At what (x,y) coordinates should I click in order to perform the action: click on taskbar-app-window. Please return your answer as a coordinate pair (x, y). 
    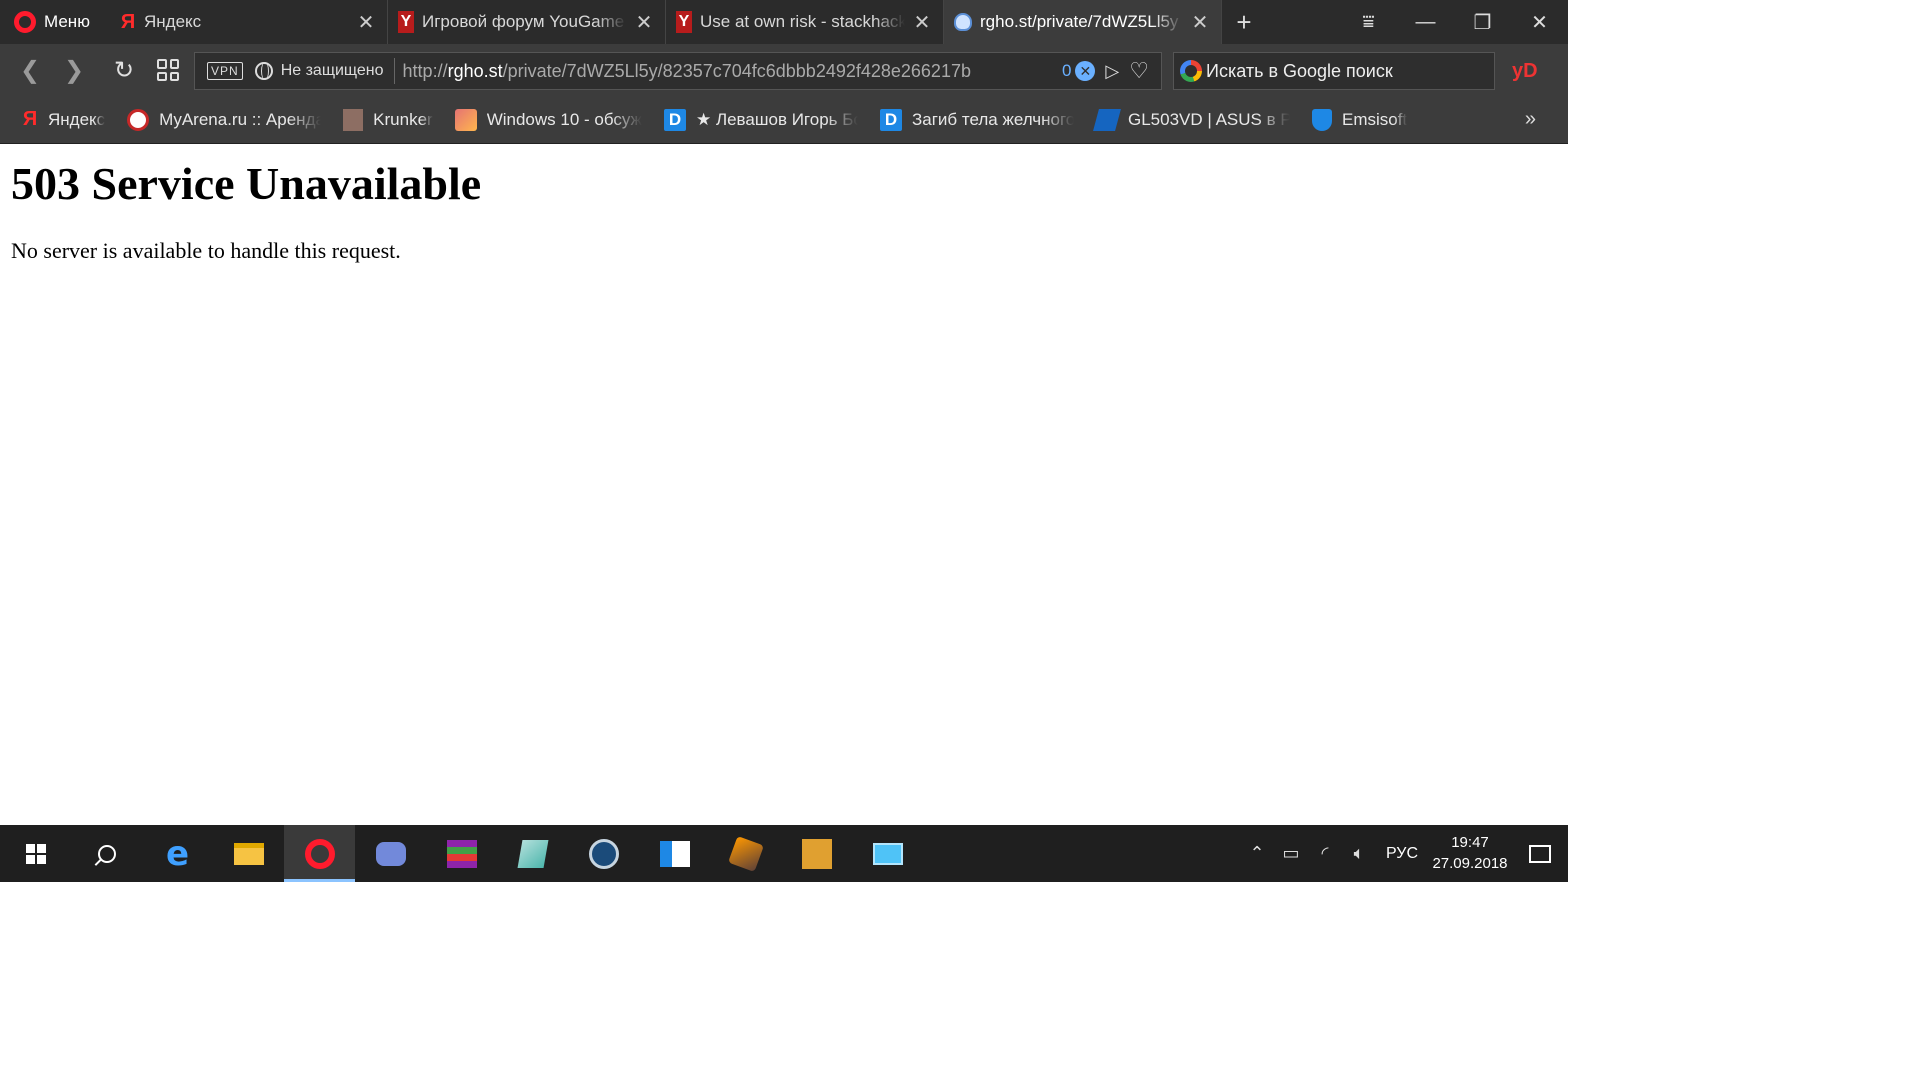
    Looking at the image, I should click on (674, 853).